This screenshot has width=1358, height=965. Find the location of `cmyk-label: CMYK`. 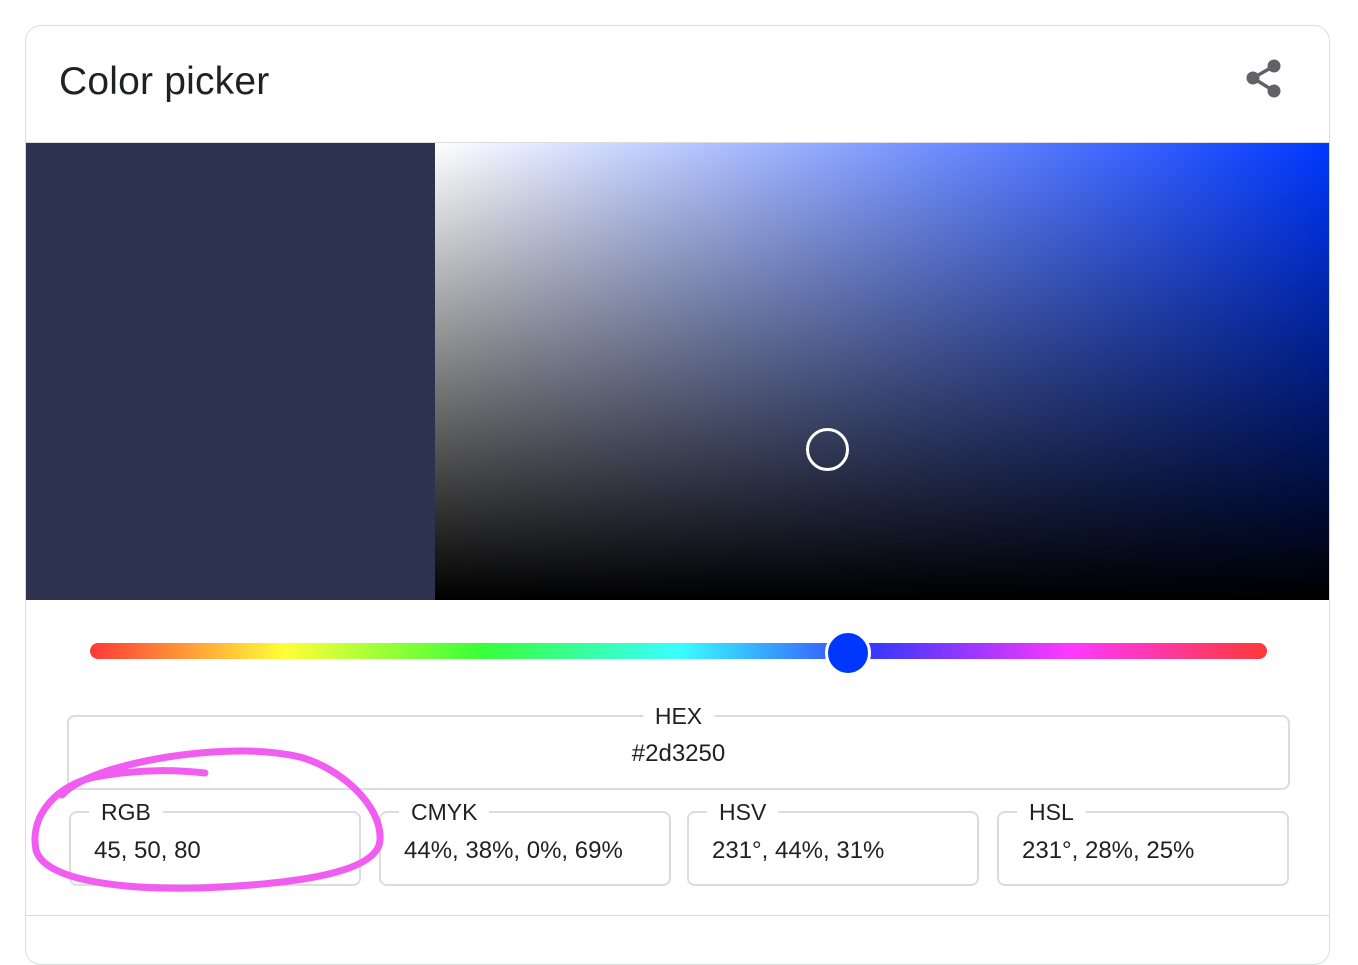

cmyk-label: CMYK is located at coordinates (444, 812).